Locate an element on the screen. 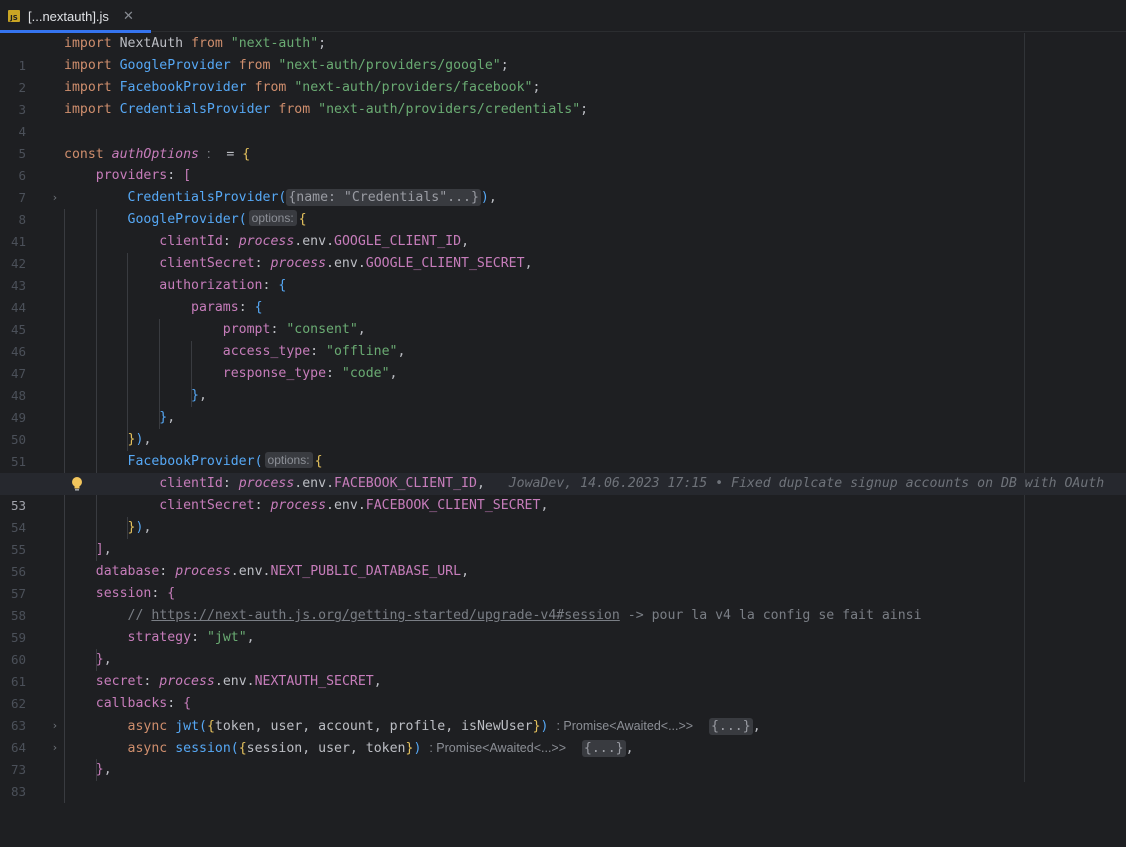 The image size is (1126, 847). code-line: 55 }), is located at coordinates (563, 537).